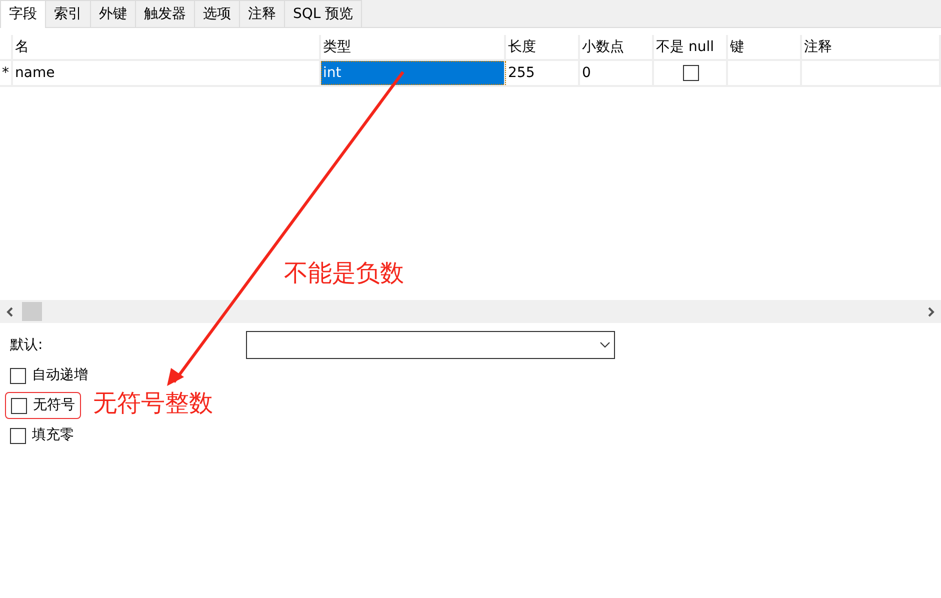 Image resolution: width=941 pixels, height=598 pixels. Describe the element at coordinates (605, 345) in the screenshot. I see `chevron-down-icon` at that location.